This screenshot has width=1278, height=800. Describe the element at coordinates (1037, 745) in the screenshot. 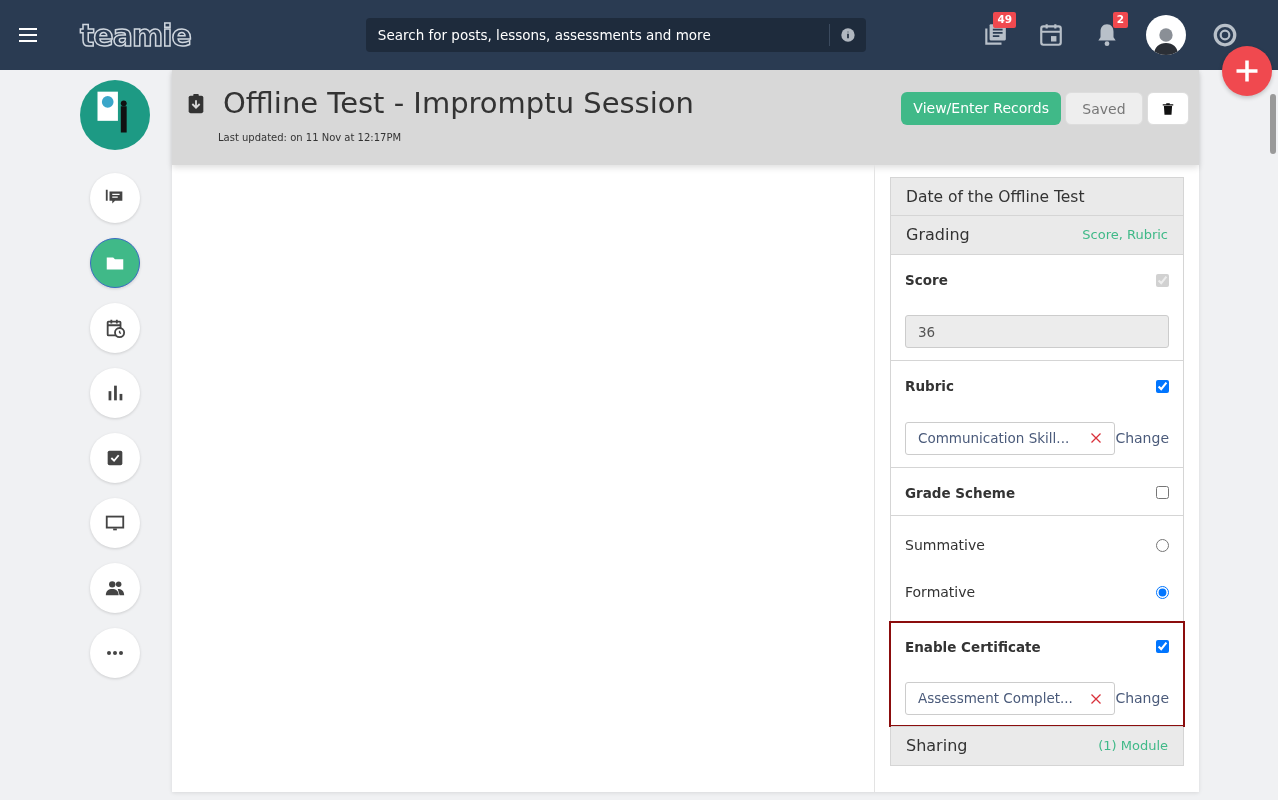

I see `section-header: Sharing (1) Module` at that location.